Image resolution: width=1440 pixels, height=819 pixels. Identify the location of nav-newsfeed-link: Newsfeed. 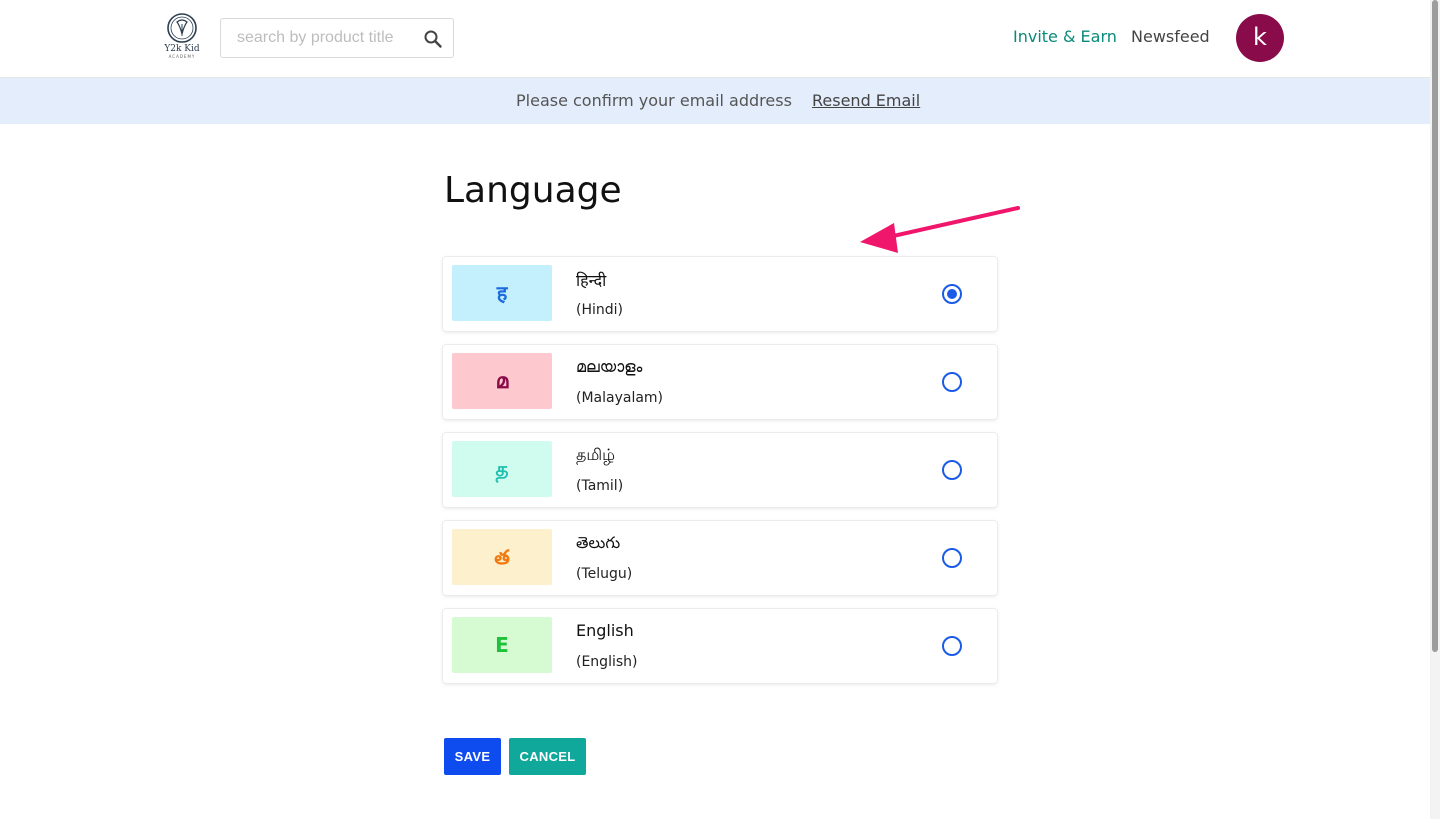
(1170, 36).